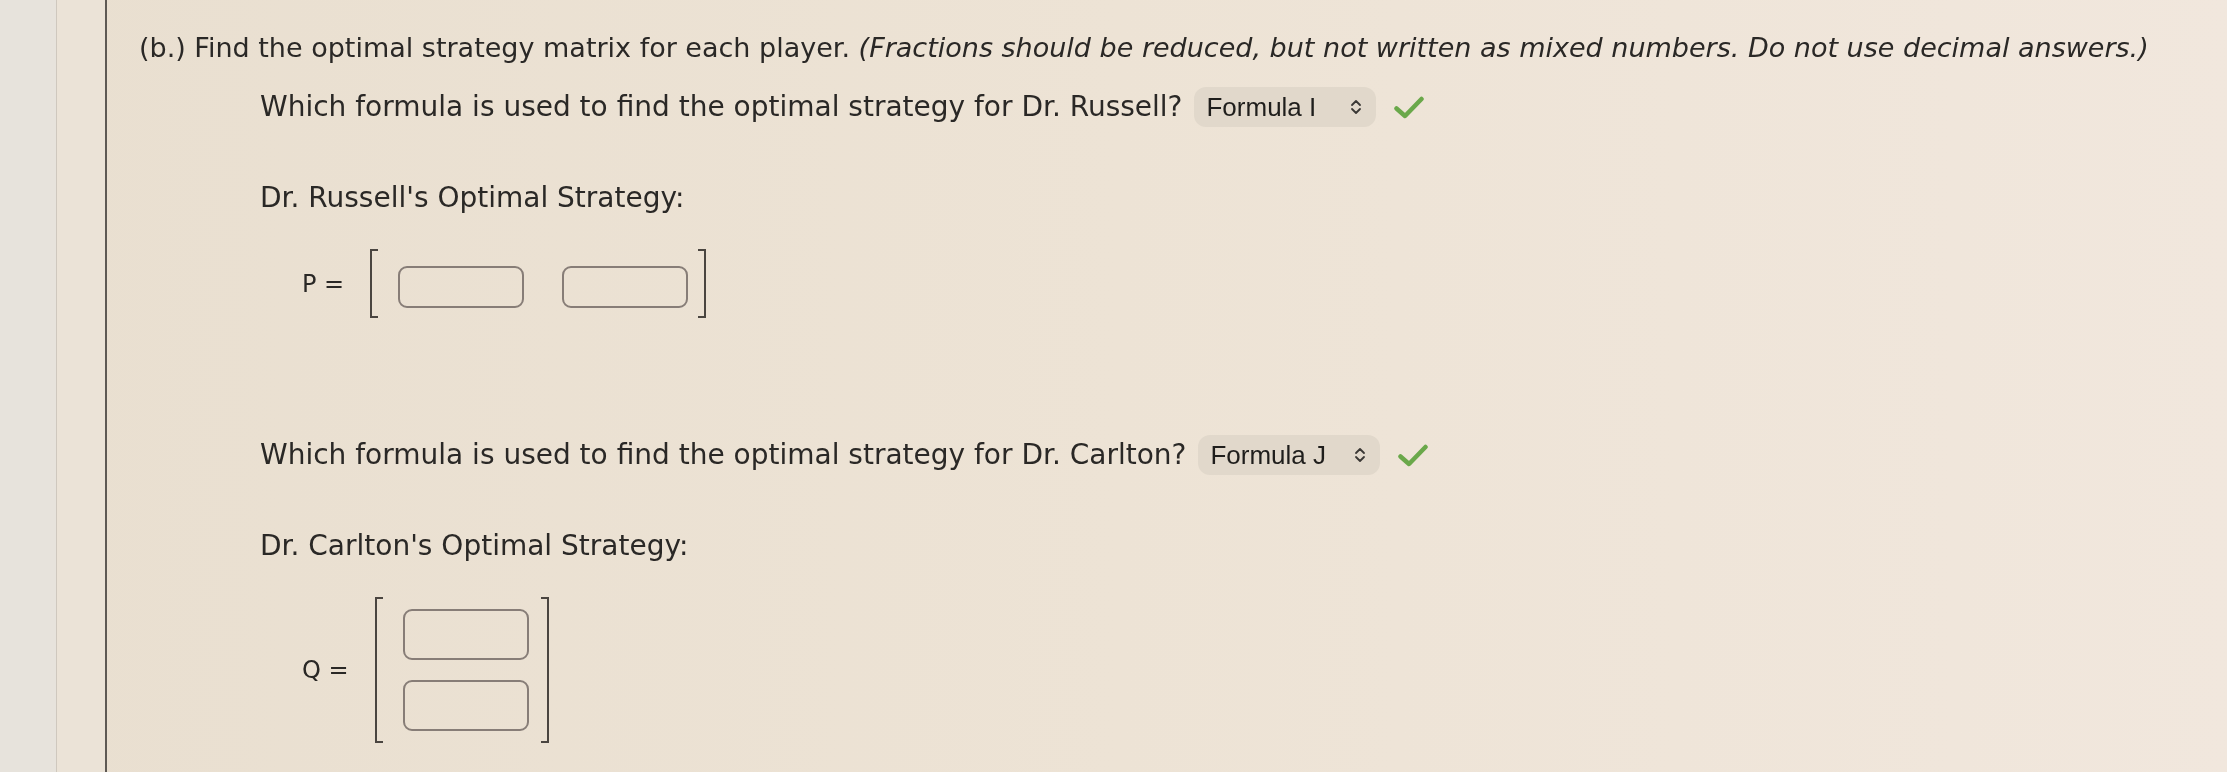 This screenshot has height=772, width=2227. Describe the element at coordinates (721, 107) in the screenshot. I see `question-text: Which formula is used to find the optimal strategy for Dr. Russell?` at that location.